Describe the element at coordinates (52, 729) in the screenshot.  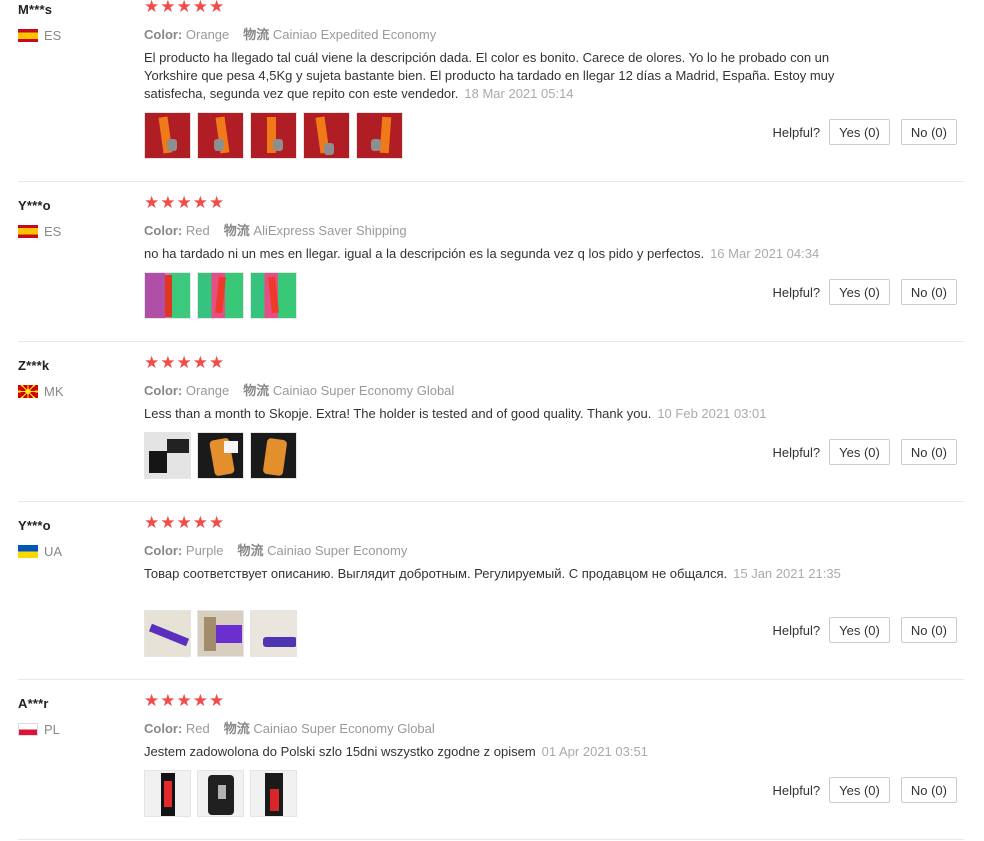
I see `country-code: PL` at that location.